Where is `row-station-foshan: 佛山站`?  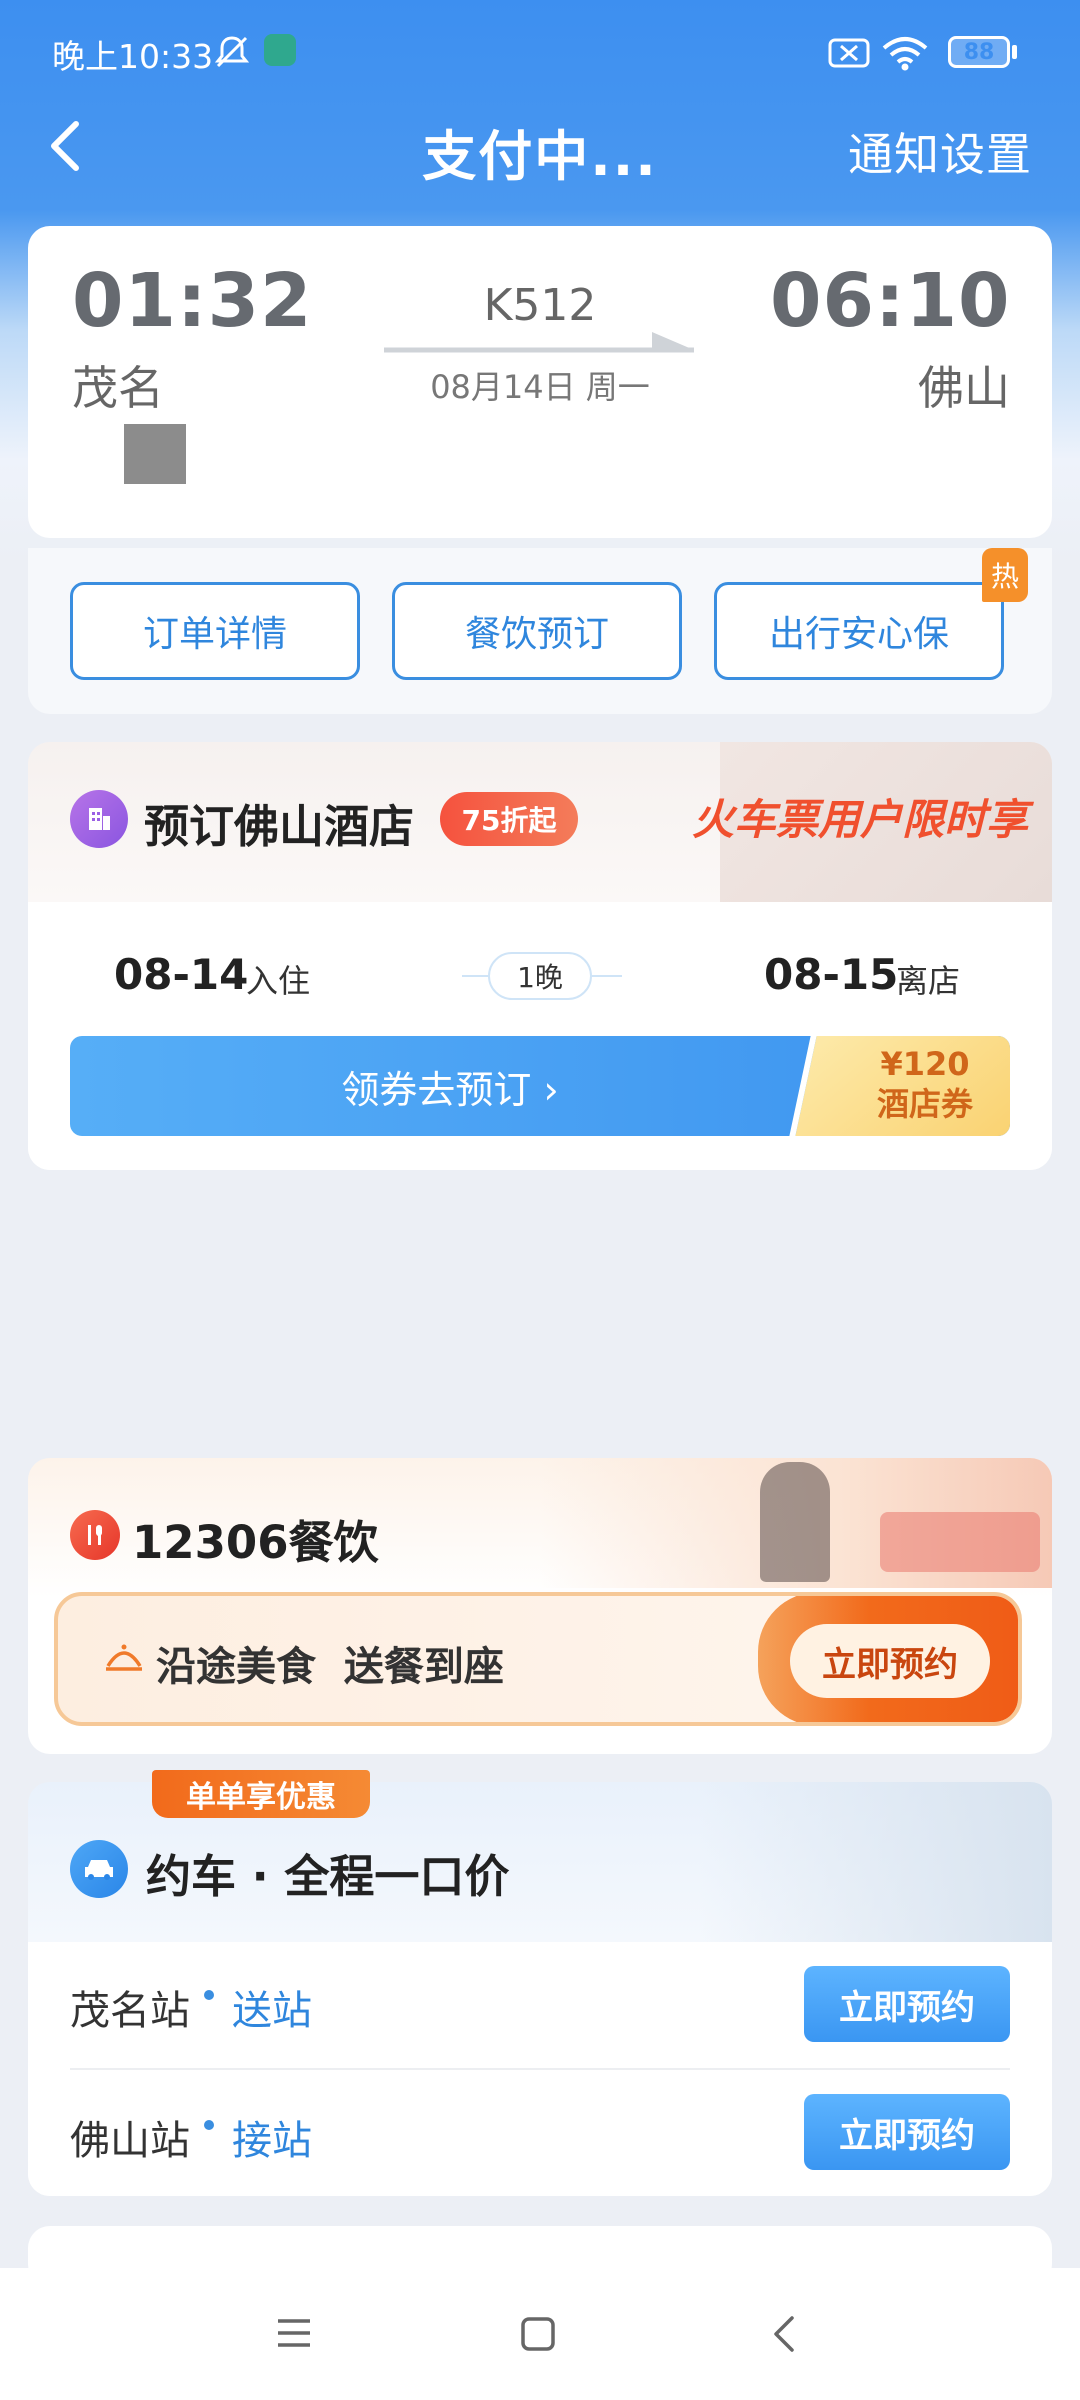
row-station-foshan: 佛山站 is located at coordinates (130, 2141).